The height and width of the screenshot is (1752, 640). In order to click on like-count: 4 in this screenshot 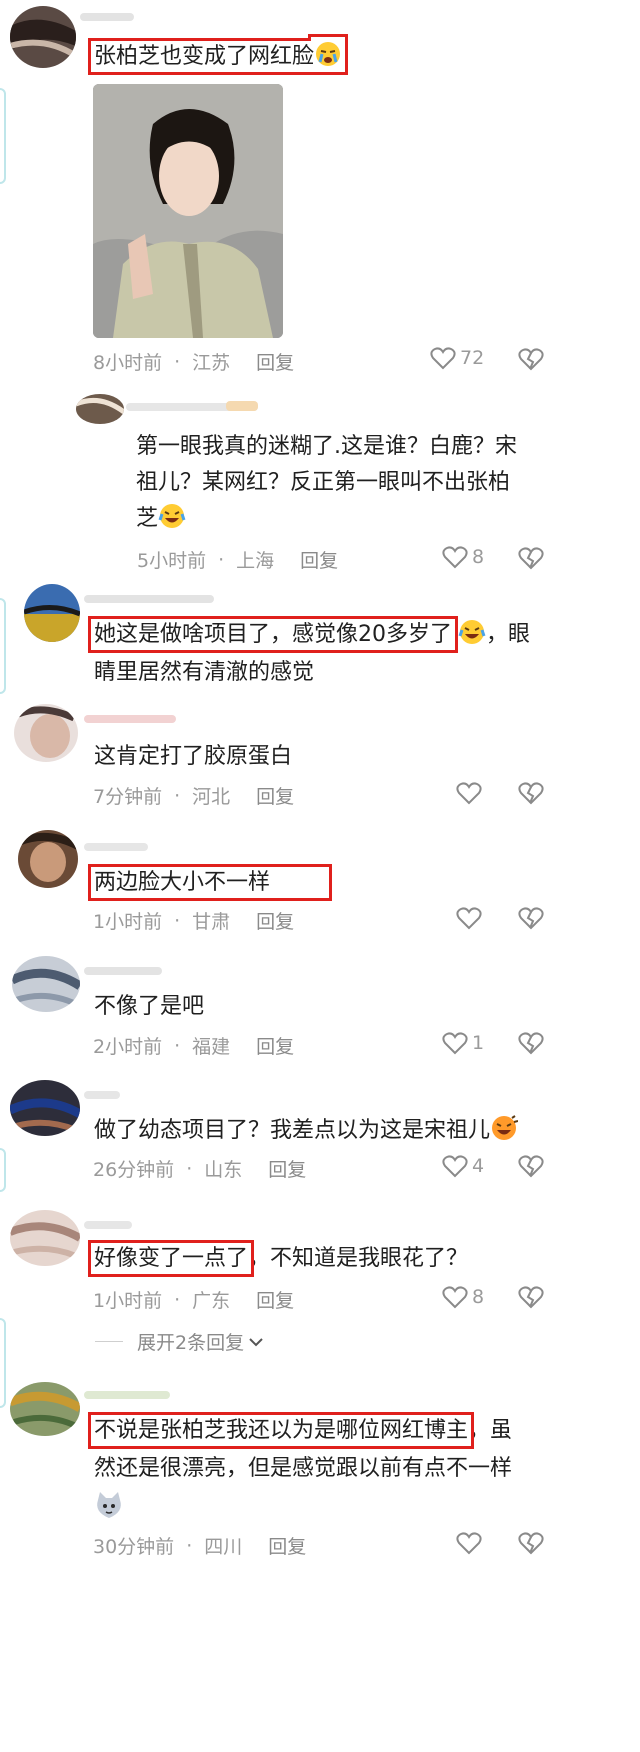, I will do `click(478, 1166)`.